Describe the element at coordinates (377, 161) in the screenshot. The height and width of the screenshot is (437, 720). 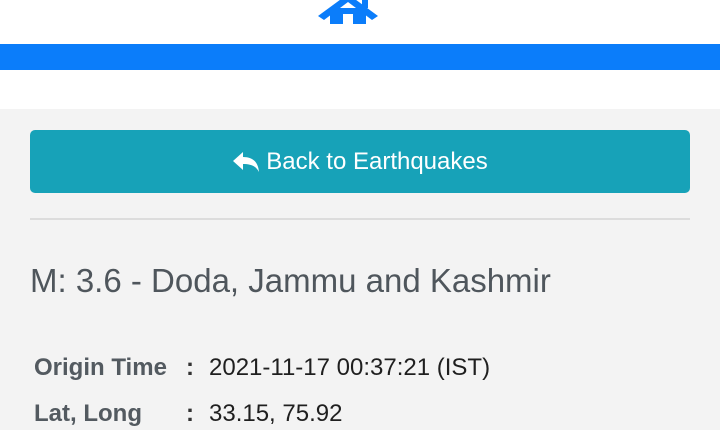
I see `back-button-label: Back to Earthquakes` at that location.